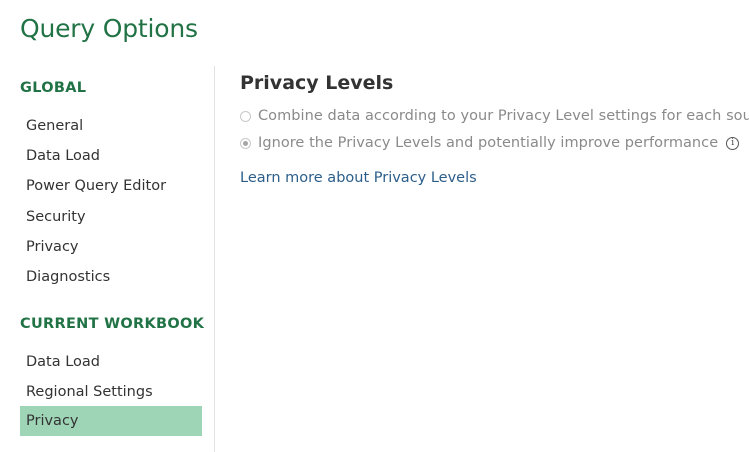 Image resolution: width=749 pixels, height=452 pixels. What do you see at coordinates (111, 217) in the screenshot?
I see `sidebar-item-security: Security` at bounding box center [111, 217].